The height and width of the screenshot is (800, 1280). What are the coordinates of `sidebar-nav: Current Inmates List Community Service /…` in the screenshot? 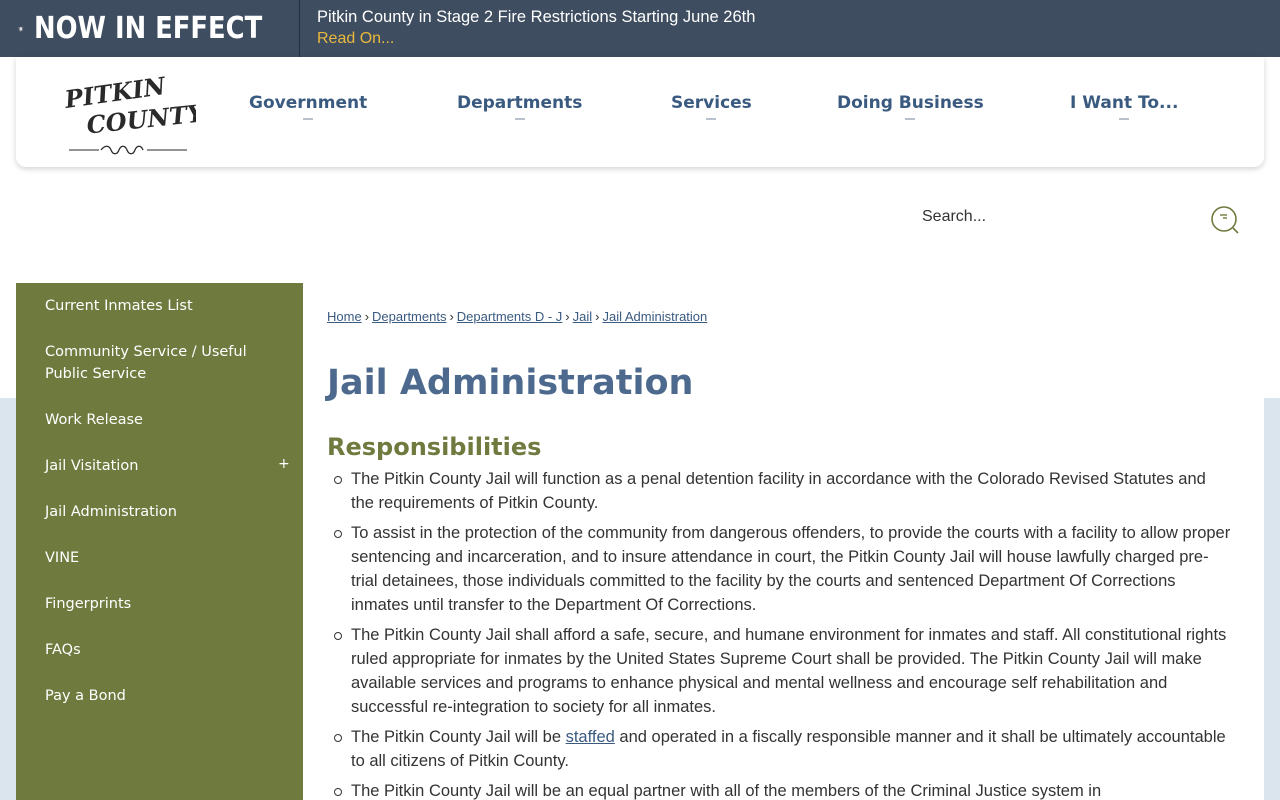 It's located at (159, 541).